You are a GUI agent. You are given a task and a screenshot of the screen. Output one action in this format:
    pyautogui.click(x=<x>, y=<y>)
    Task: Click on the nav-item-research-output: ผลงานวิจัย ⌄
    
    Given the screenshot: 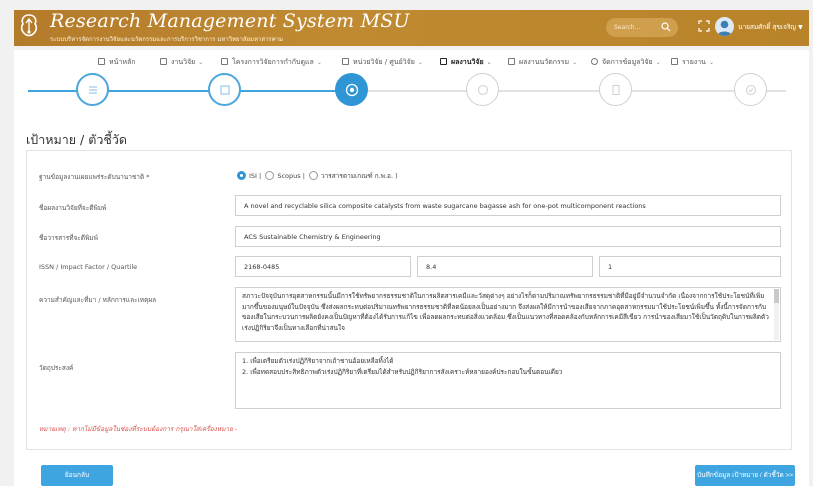 What is the action you would take?
    pyautogui.click(x=466, y=62)
    